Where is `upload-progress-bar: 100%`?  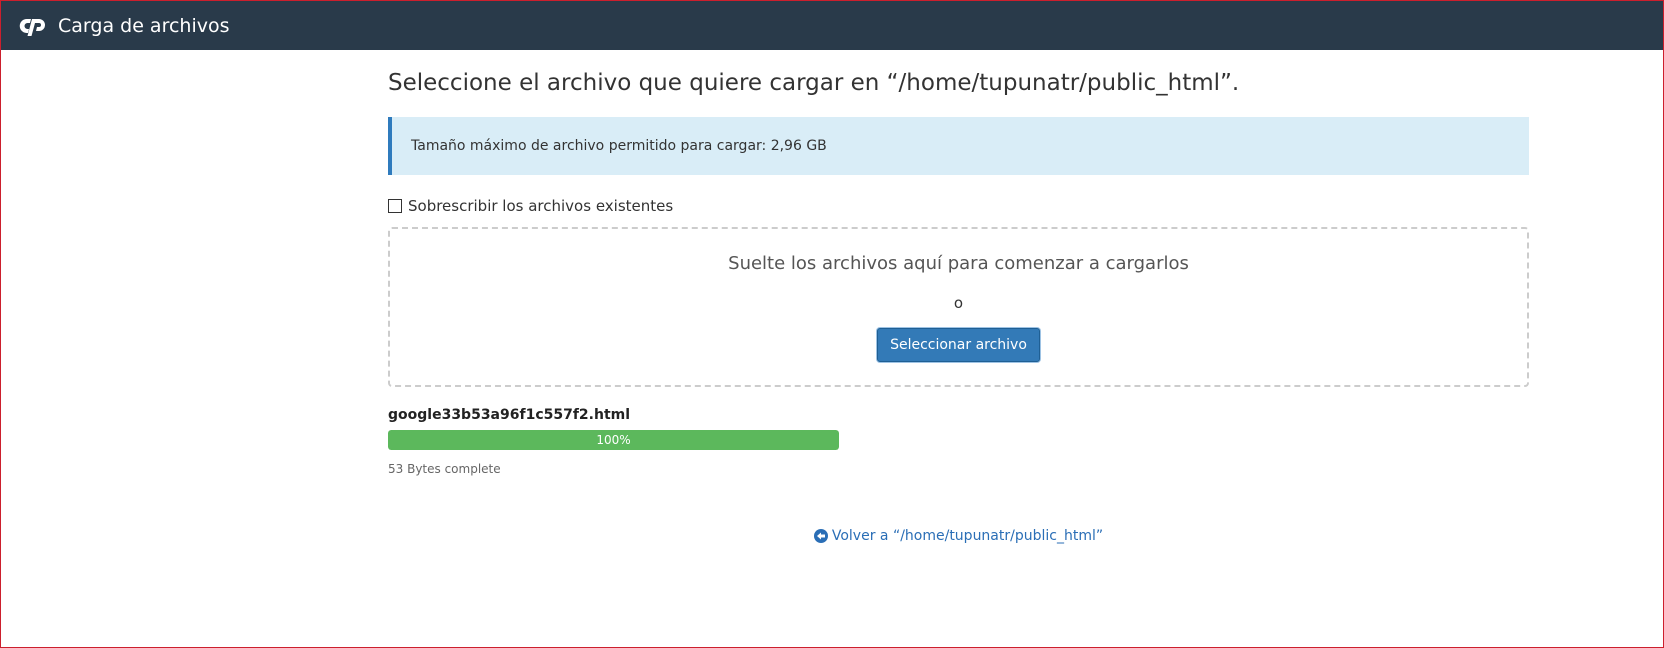 upload-progress-bar: 100% is located at coordinates (613, 440).